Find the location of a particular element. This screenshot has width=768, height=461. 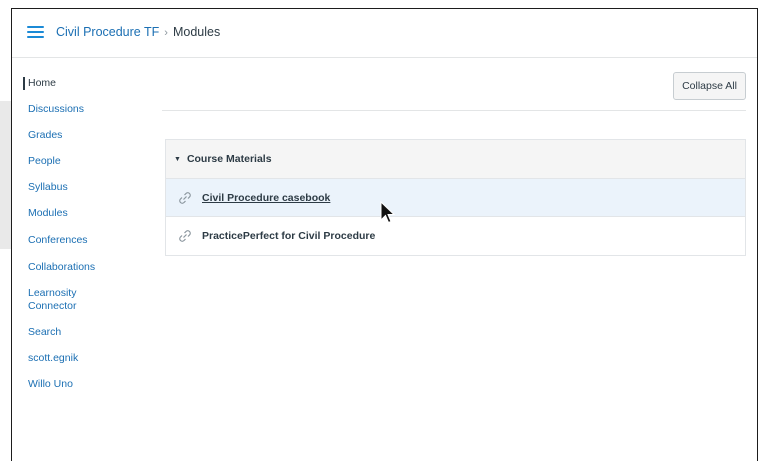

sidebar-item-search: Search is located at coordinates (42, 332).